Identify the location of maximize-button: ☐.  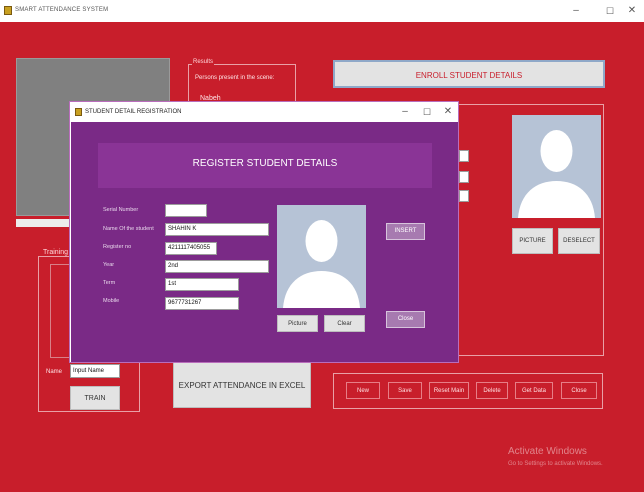
(610, 11).